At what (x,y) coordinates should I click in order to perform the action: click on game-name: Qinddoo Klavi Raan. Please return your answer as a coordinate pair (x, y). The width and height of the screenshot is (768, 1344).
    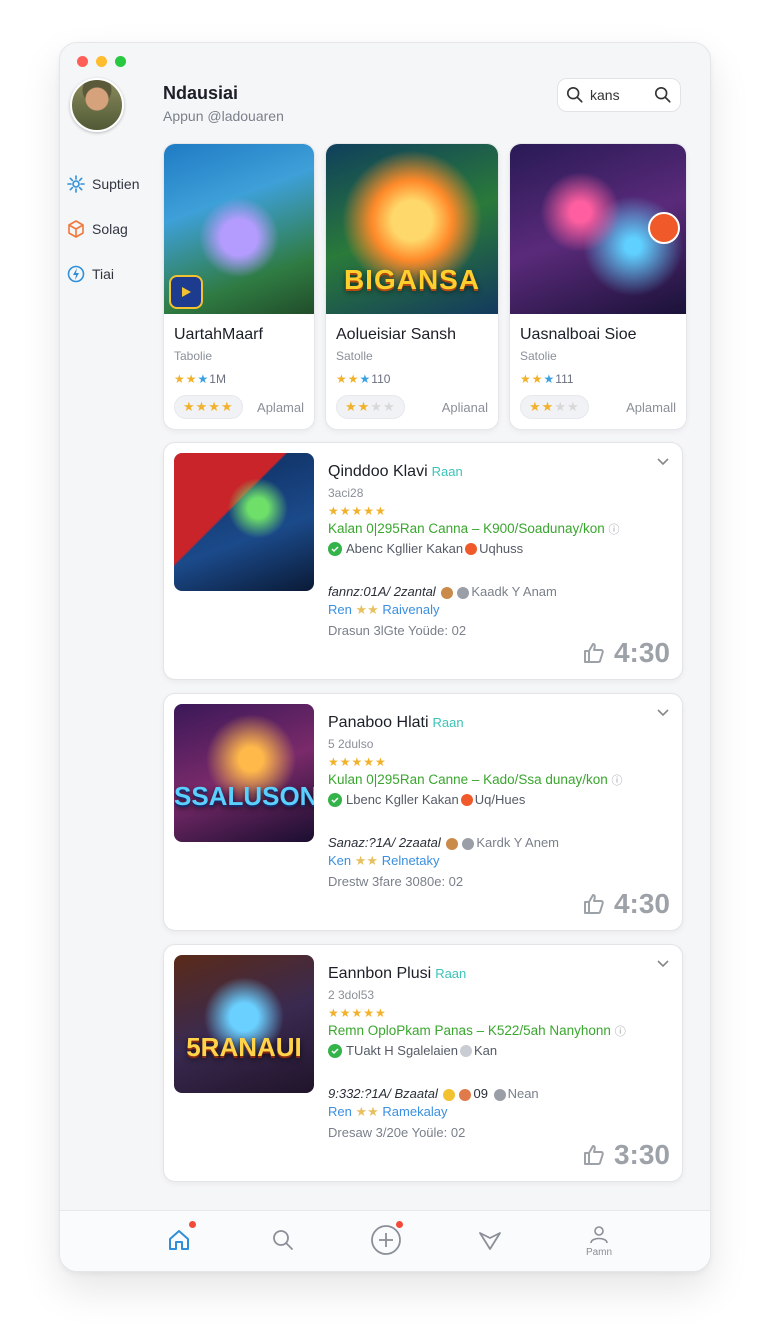
    Looking at the image, I should click on (485, 472).